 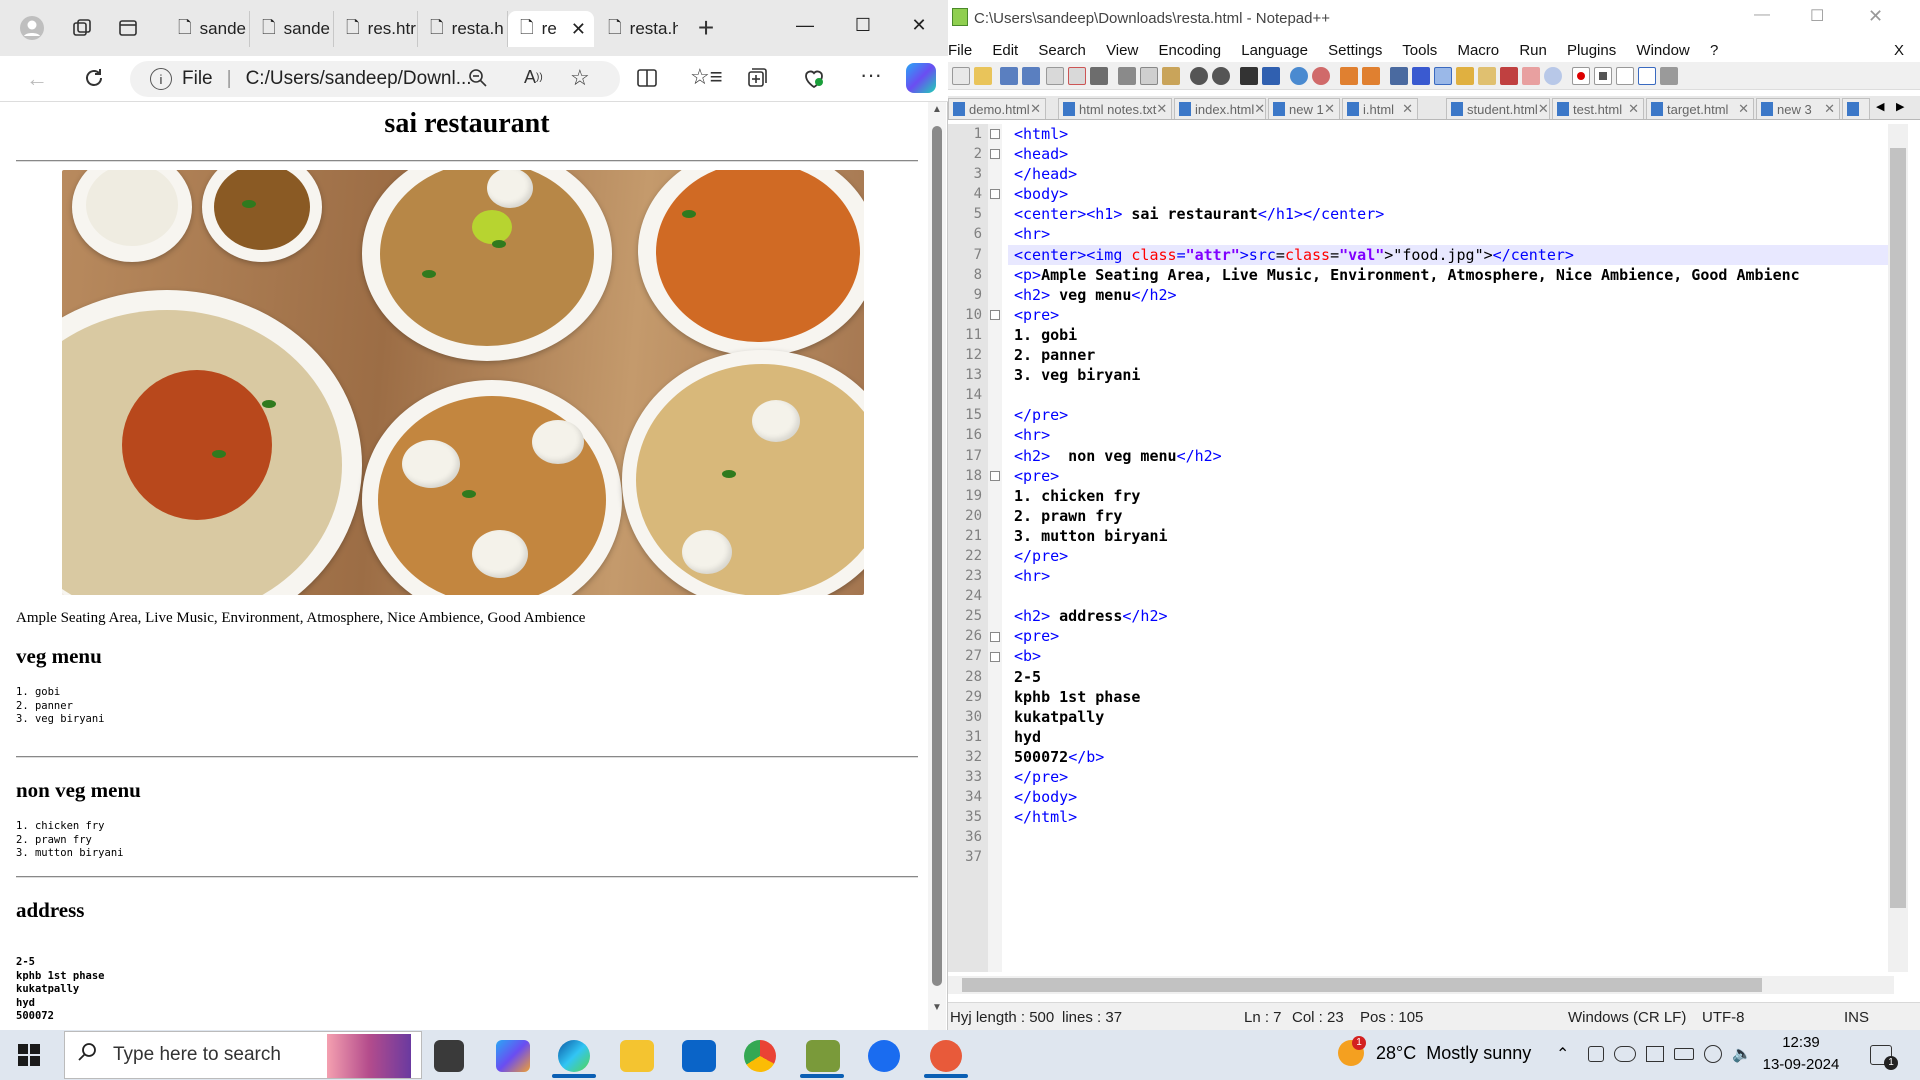 I want to click on split-screen-icon, so click(x=647, y=78).